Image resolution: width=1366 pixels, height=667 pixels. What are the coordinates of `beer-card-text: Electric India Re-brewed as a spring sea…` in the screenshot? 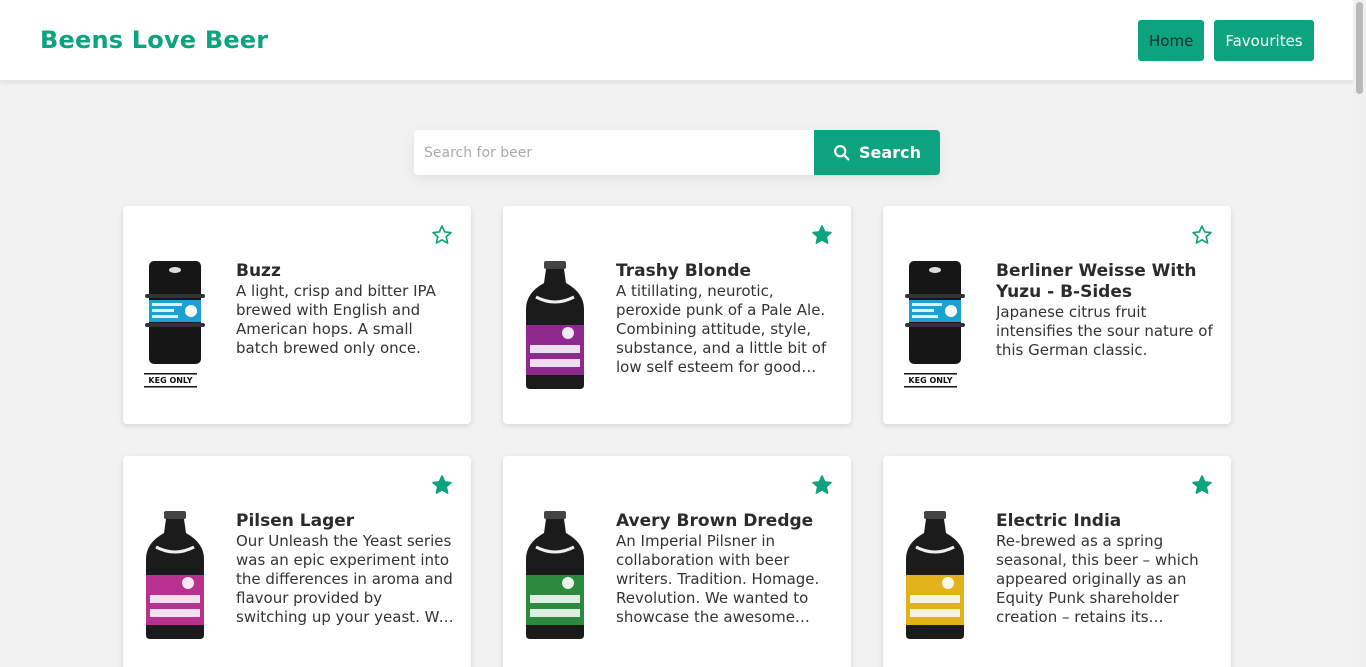 It's located at (1106, 569).